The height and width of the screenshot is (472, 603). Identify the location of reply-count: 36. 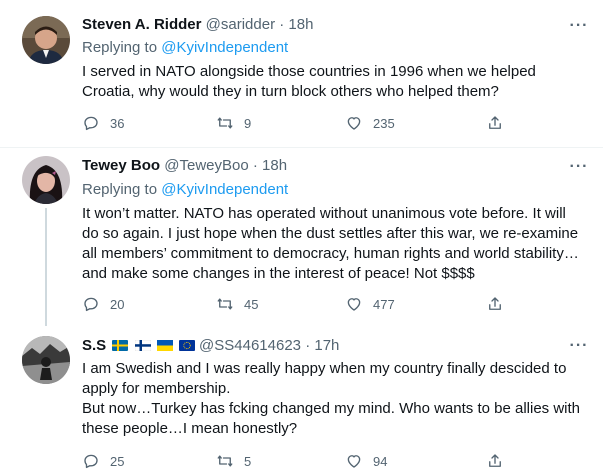
(117, 123).